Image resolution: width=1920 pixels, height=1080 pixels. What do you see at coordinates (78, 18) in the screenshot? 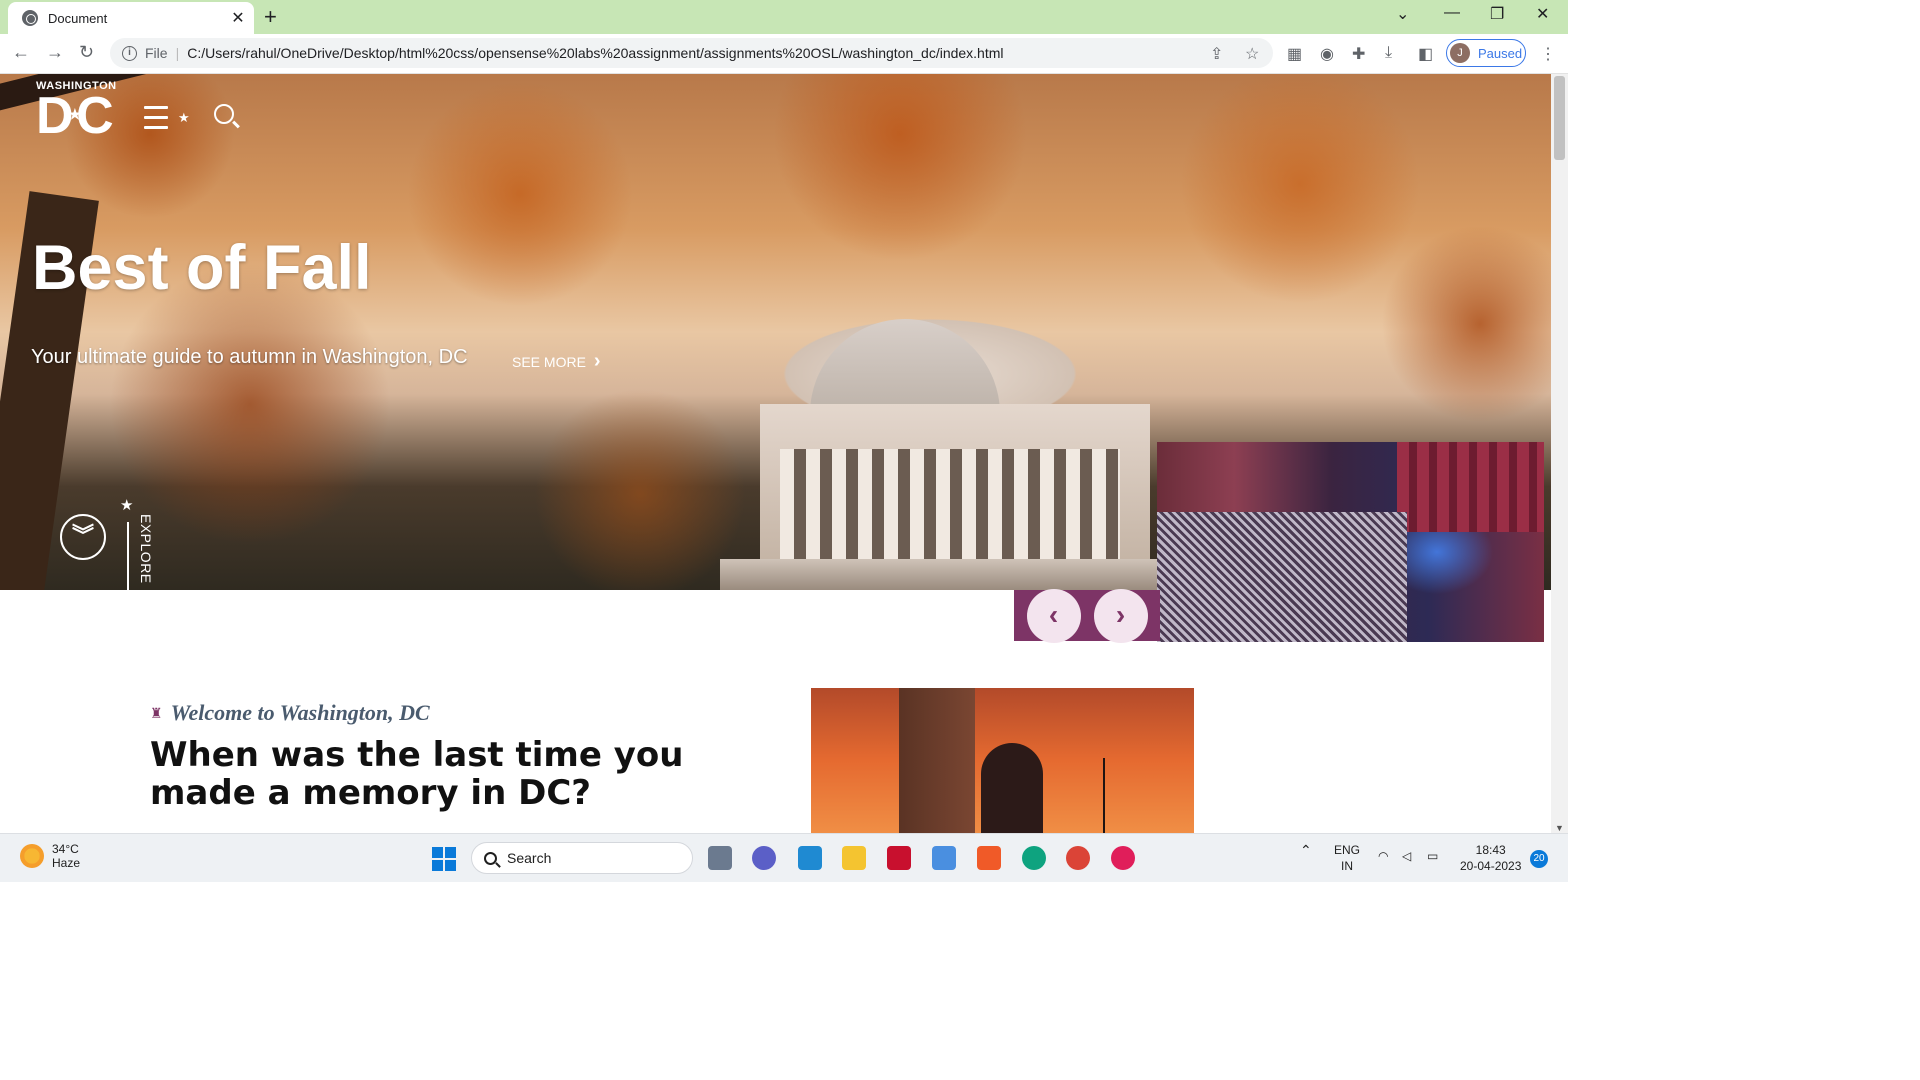
I see `tab-title: Document` at bounding box center [78, 18].